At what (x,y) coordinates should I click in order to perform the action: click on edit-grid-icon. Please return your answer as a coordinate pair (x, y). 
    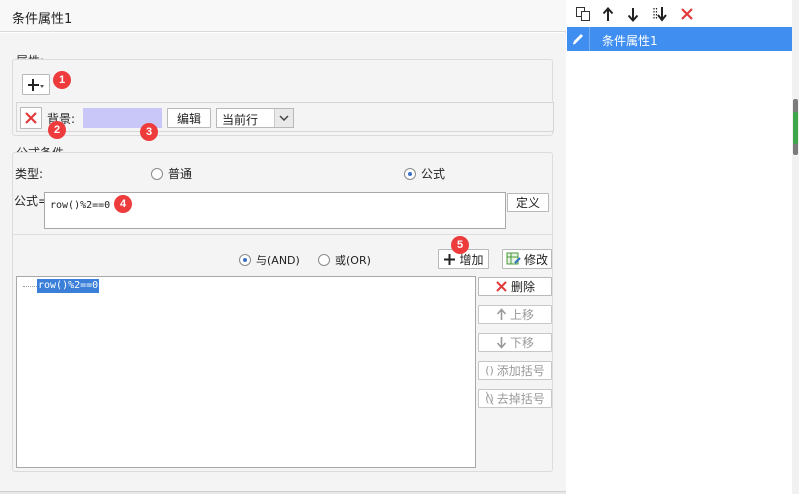
    Looking at the image, I should click on (513, 258).